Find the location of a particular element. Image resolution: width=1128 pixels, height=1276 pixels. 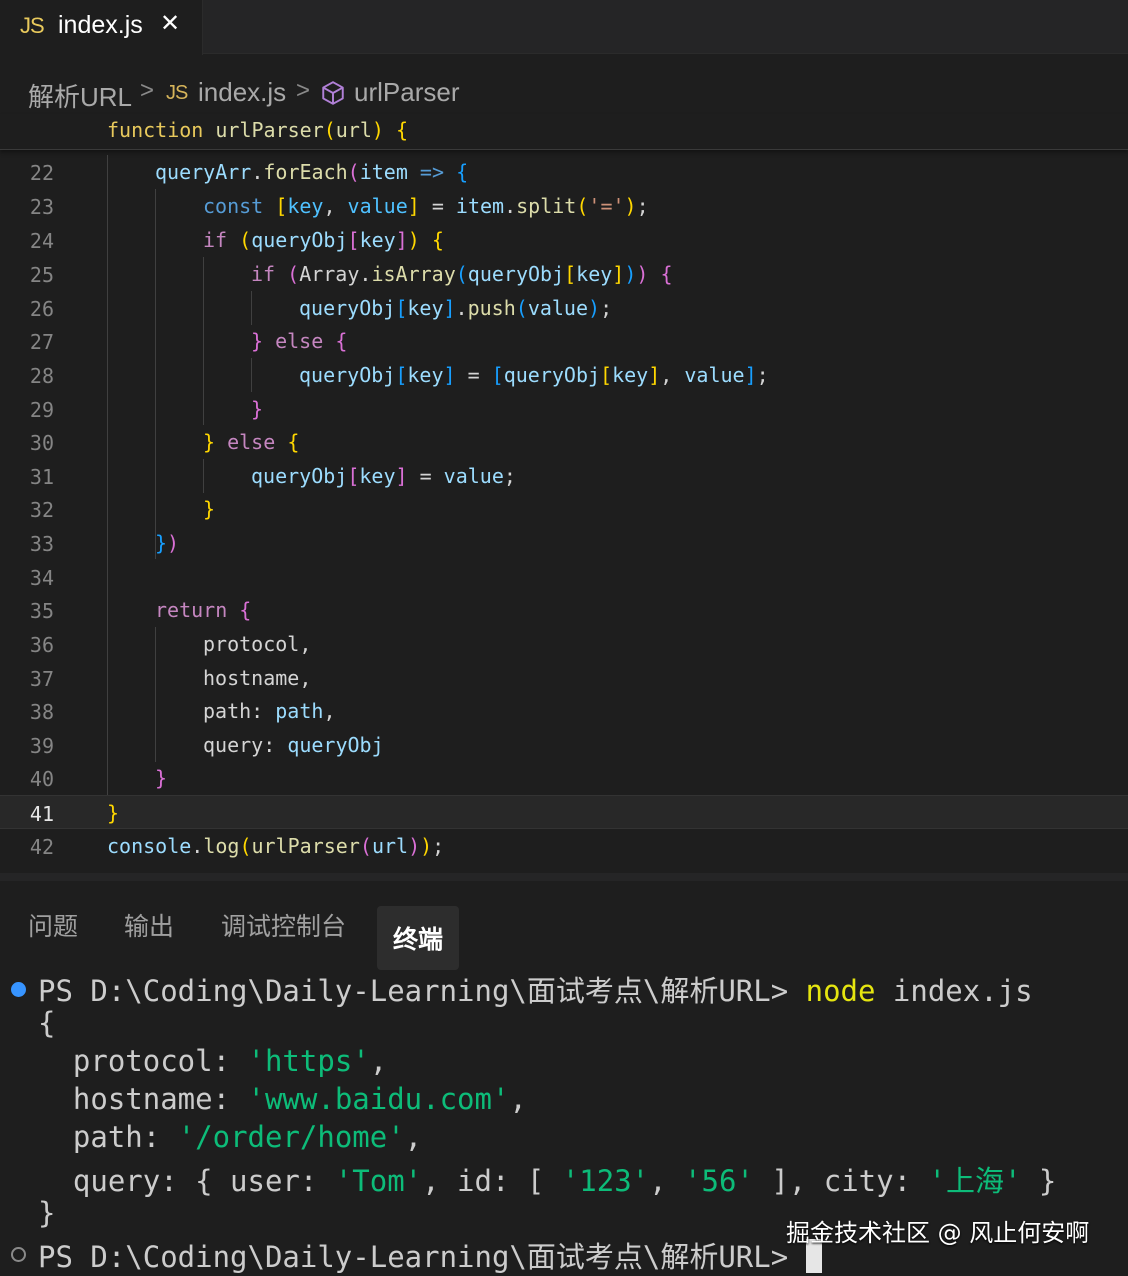

tab-terminal: 终端 is located at coordinates (418, 938).